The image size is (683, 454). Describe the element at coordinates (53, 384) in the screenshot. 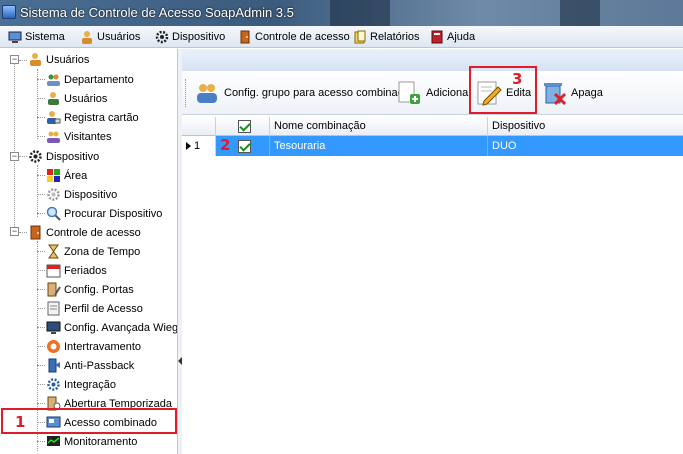

I see `integration-gear-icon` at that location.